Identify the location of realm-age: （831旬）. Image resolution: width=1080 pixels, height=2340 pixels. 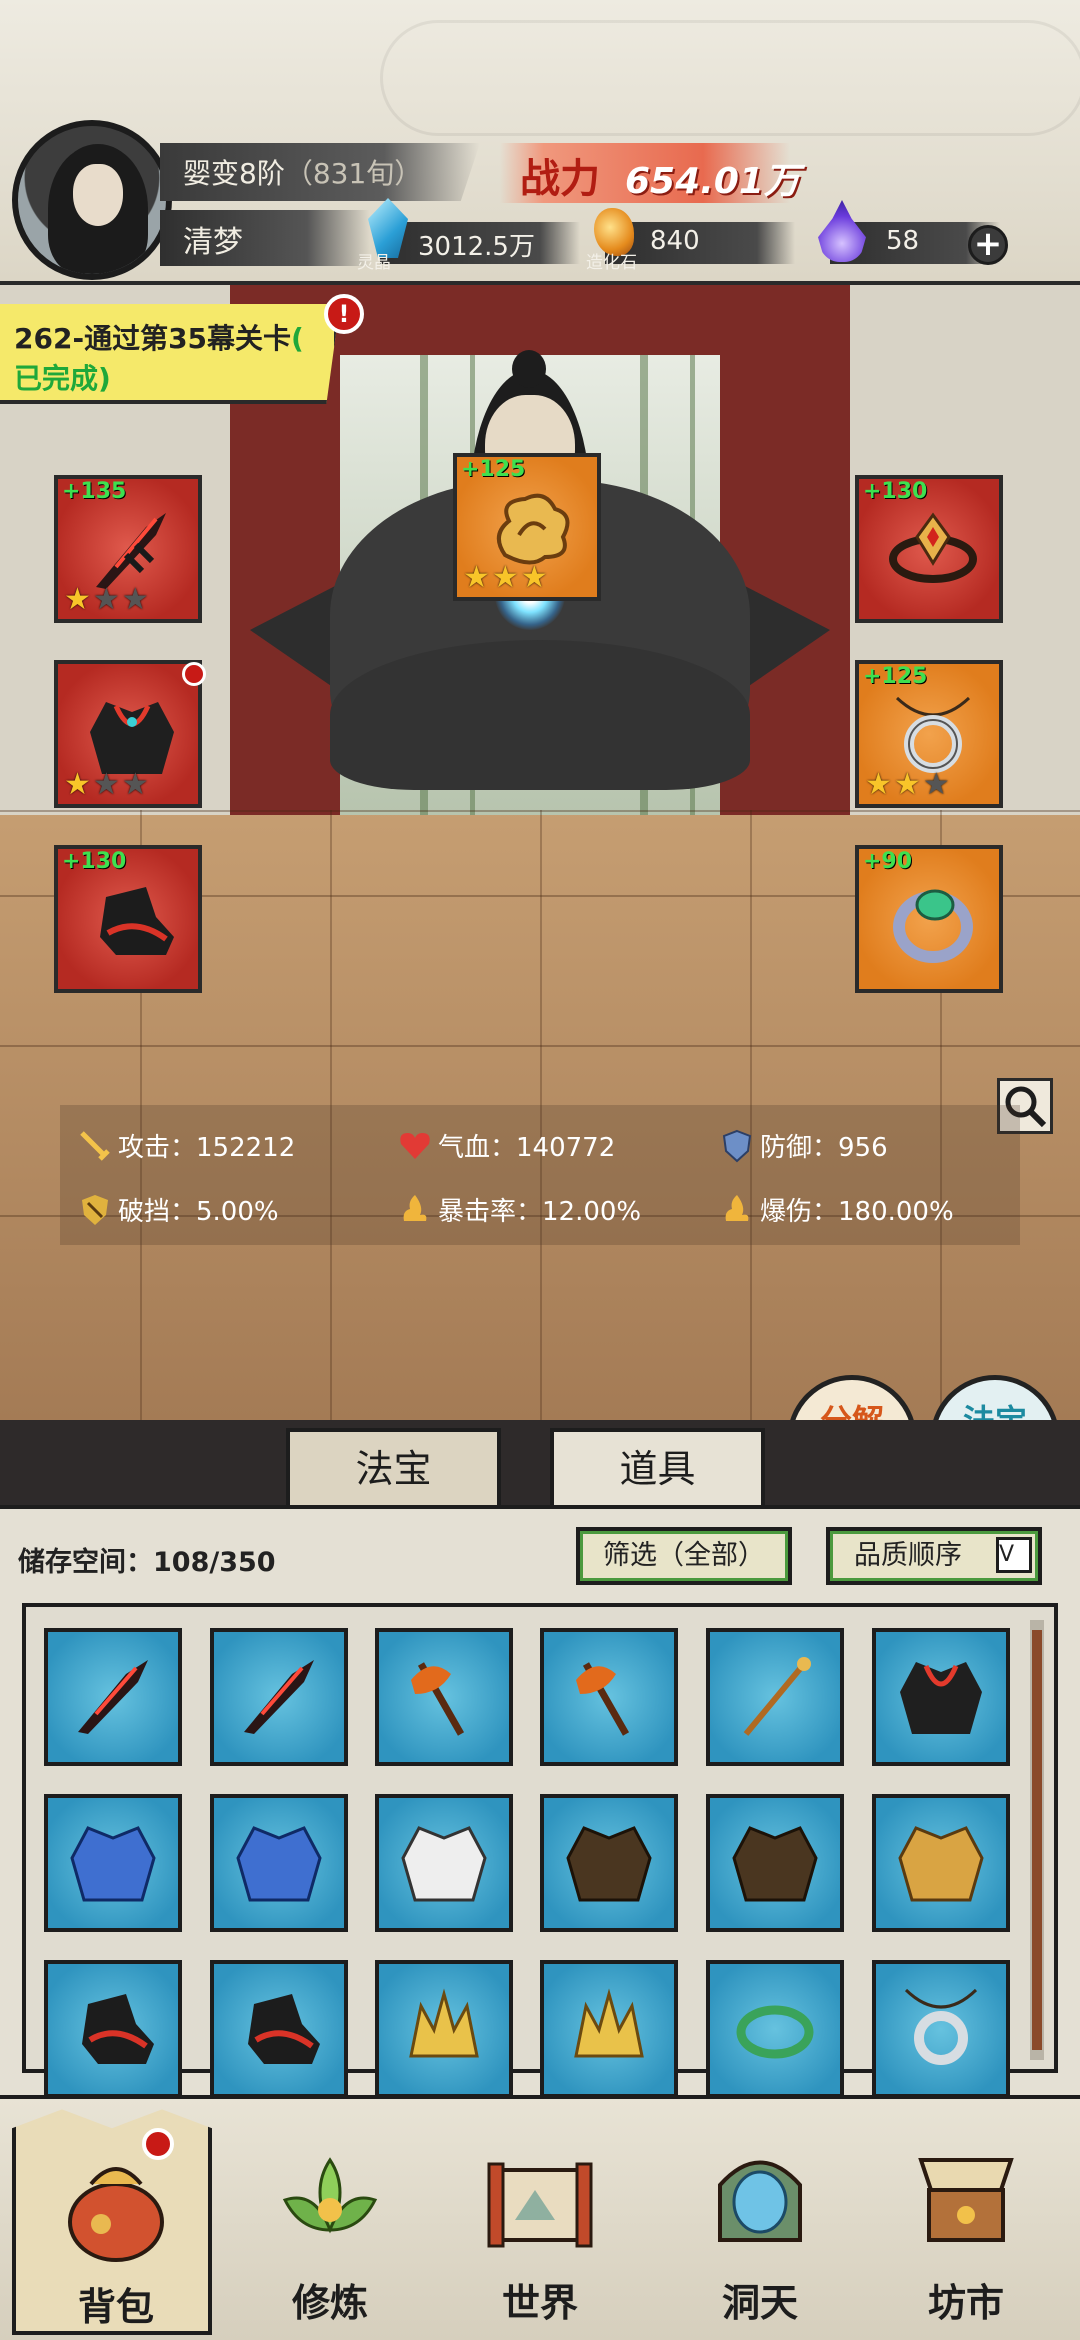
(353, 173).